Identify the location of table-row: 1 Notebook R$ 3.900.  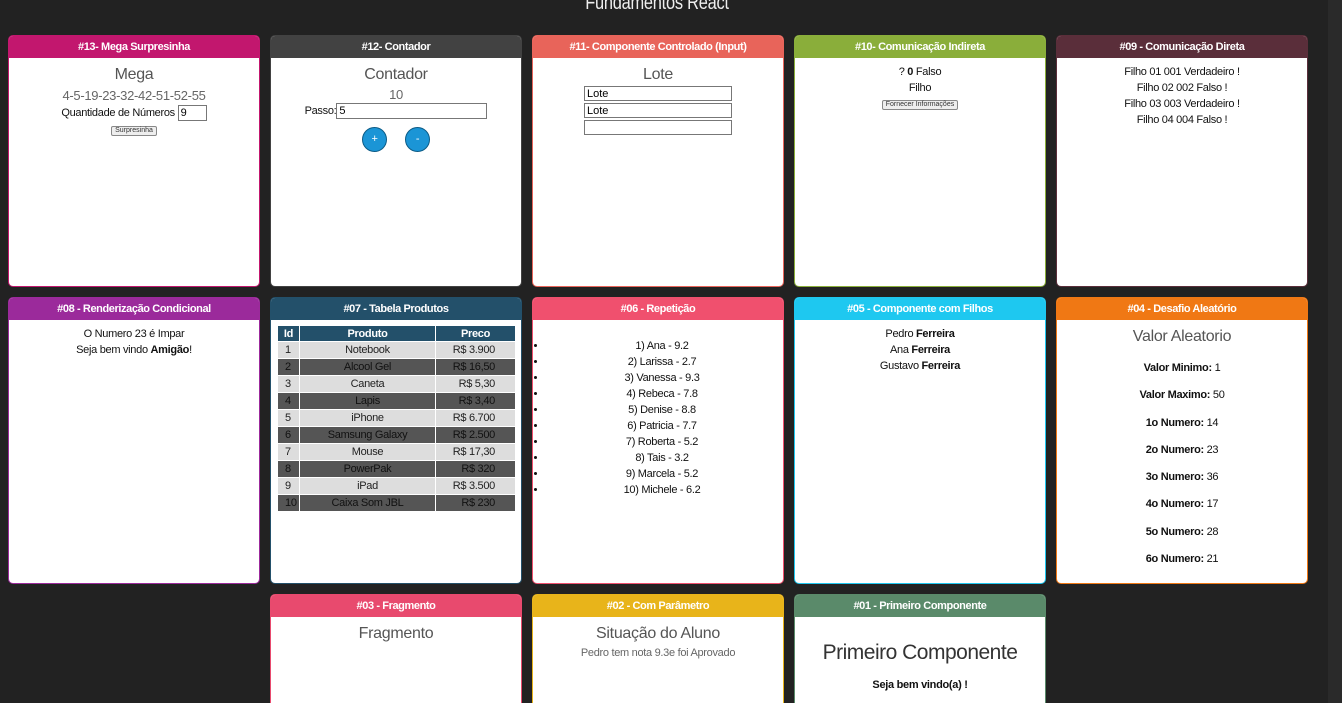
(396, 350).